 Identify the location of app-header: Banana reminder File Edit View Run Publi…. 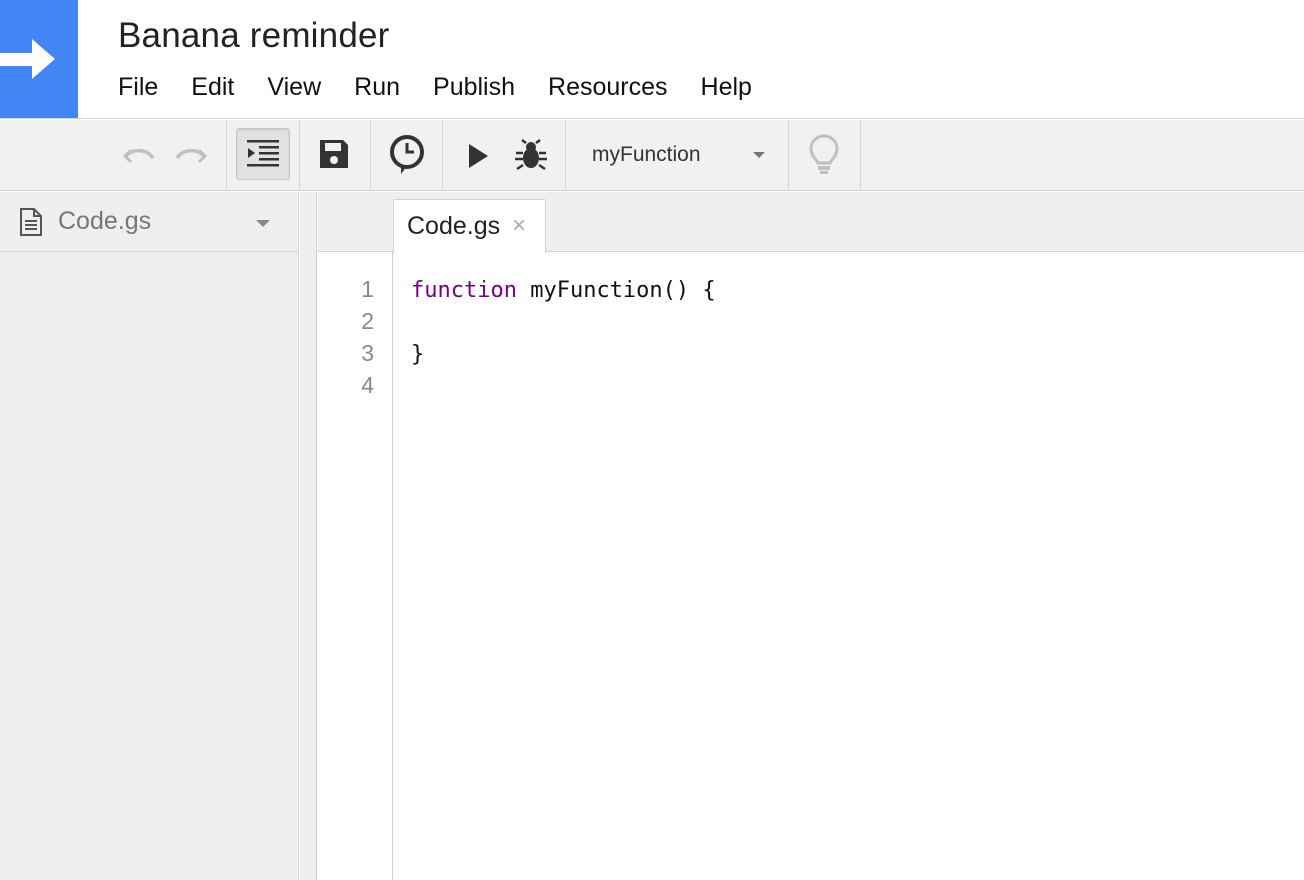
(652, 59).